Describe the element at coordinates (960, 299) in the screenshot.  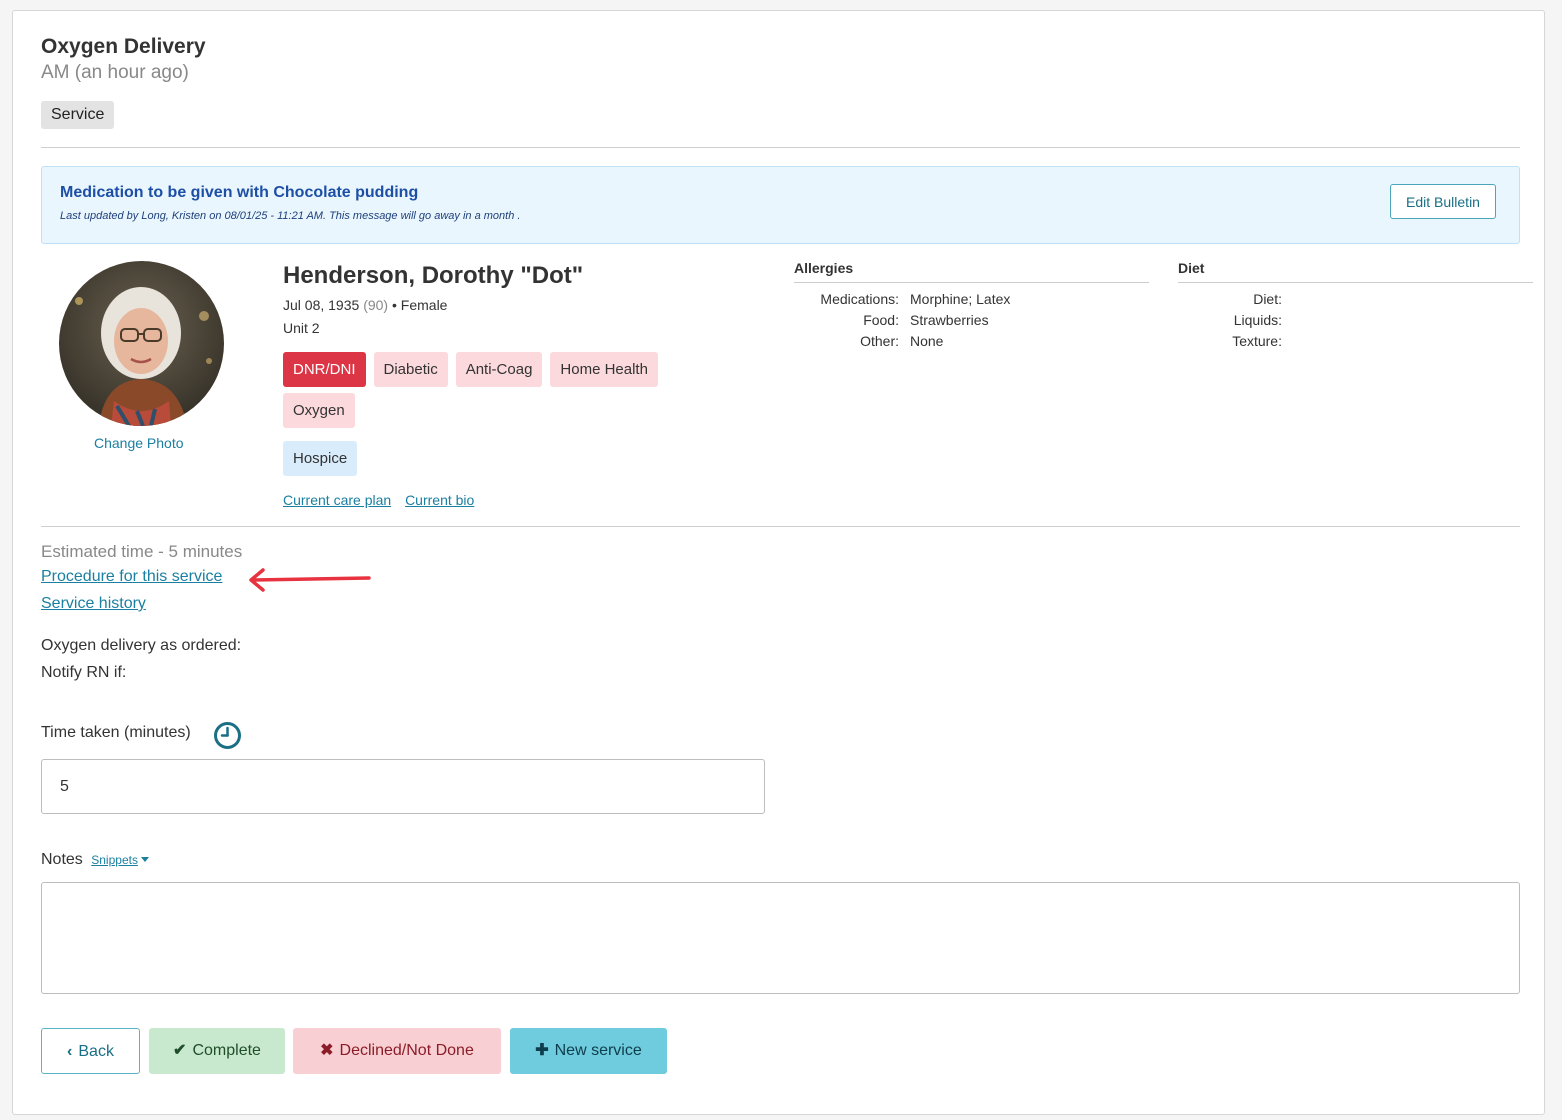
I see `allergy-value: Morphine; Latex` at that location.